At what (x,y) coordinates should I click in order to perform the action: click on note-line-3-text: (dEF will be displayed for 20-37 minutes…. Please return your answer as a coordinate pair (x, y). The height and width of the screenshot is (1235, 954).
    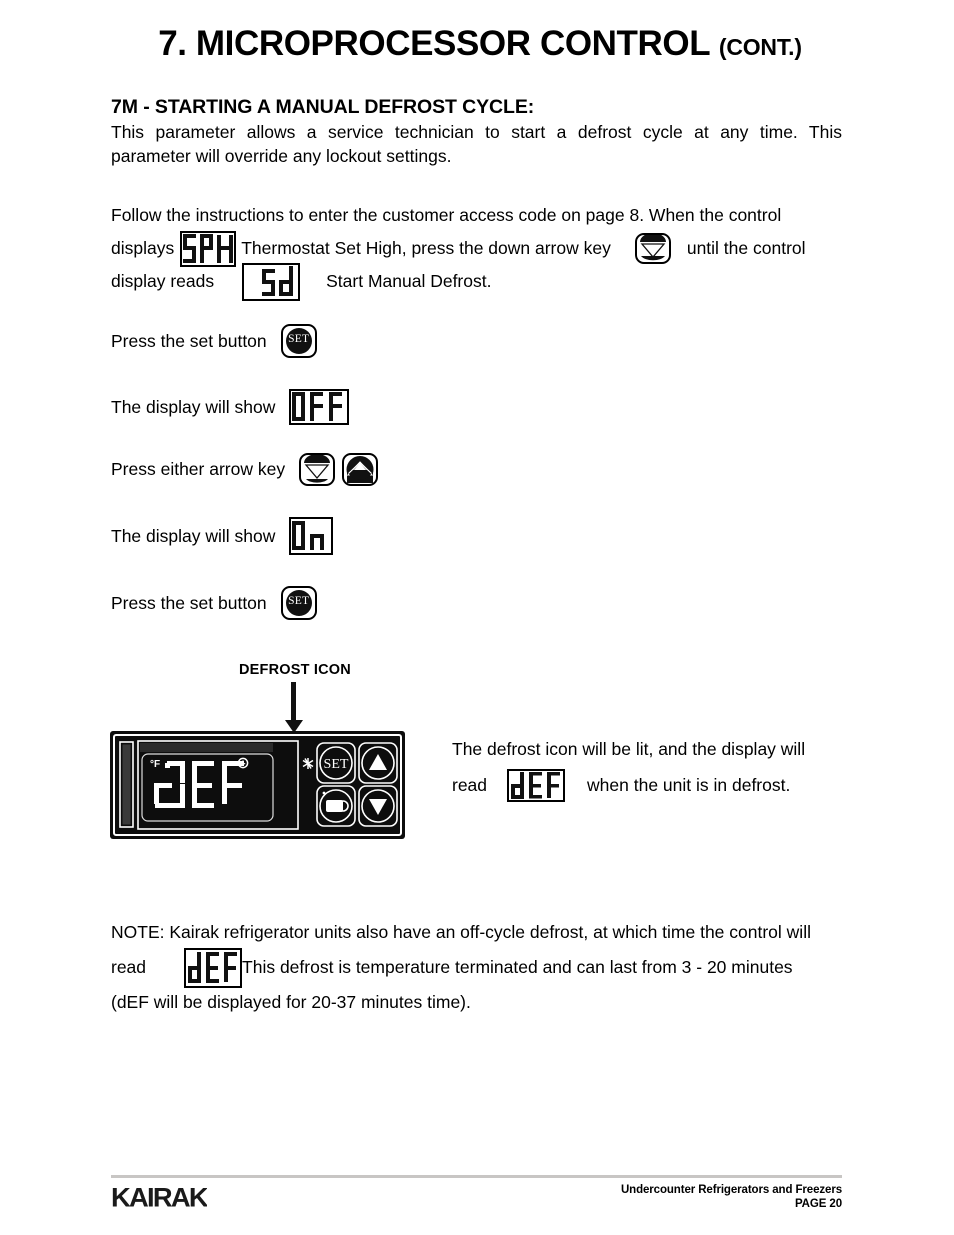
    Looking at the image, I should click on (291, 1002).